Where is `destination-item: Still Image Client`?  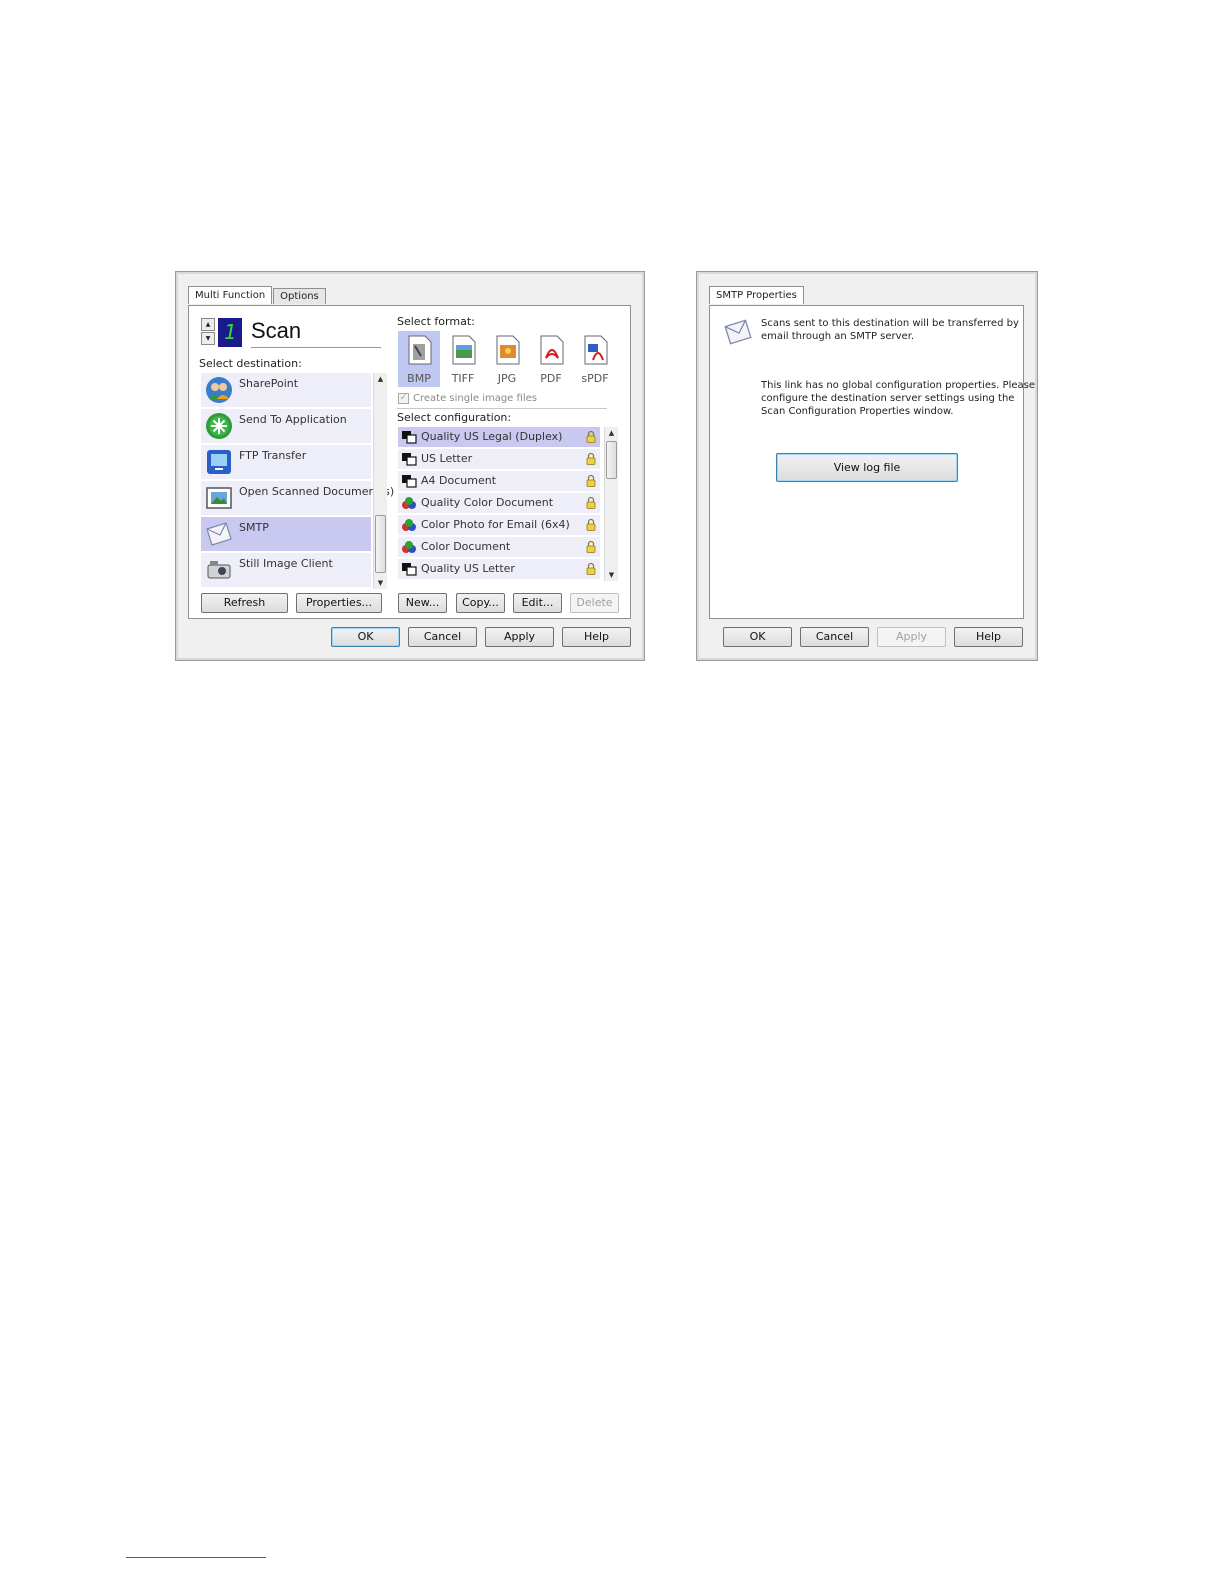
destination-item: Still Image Client is located at coordinates (286, 570).